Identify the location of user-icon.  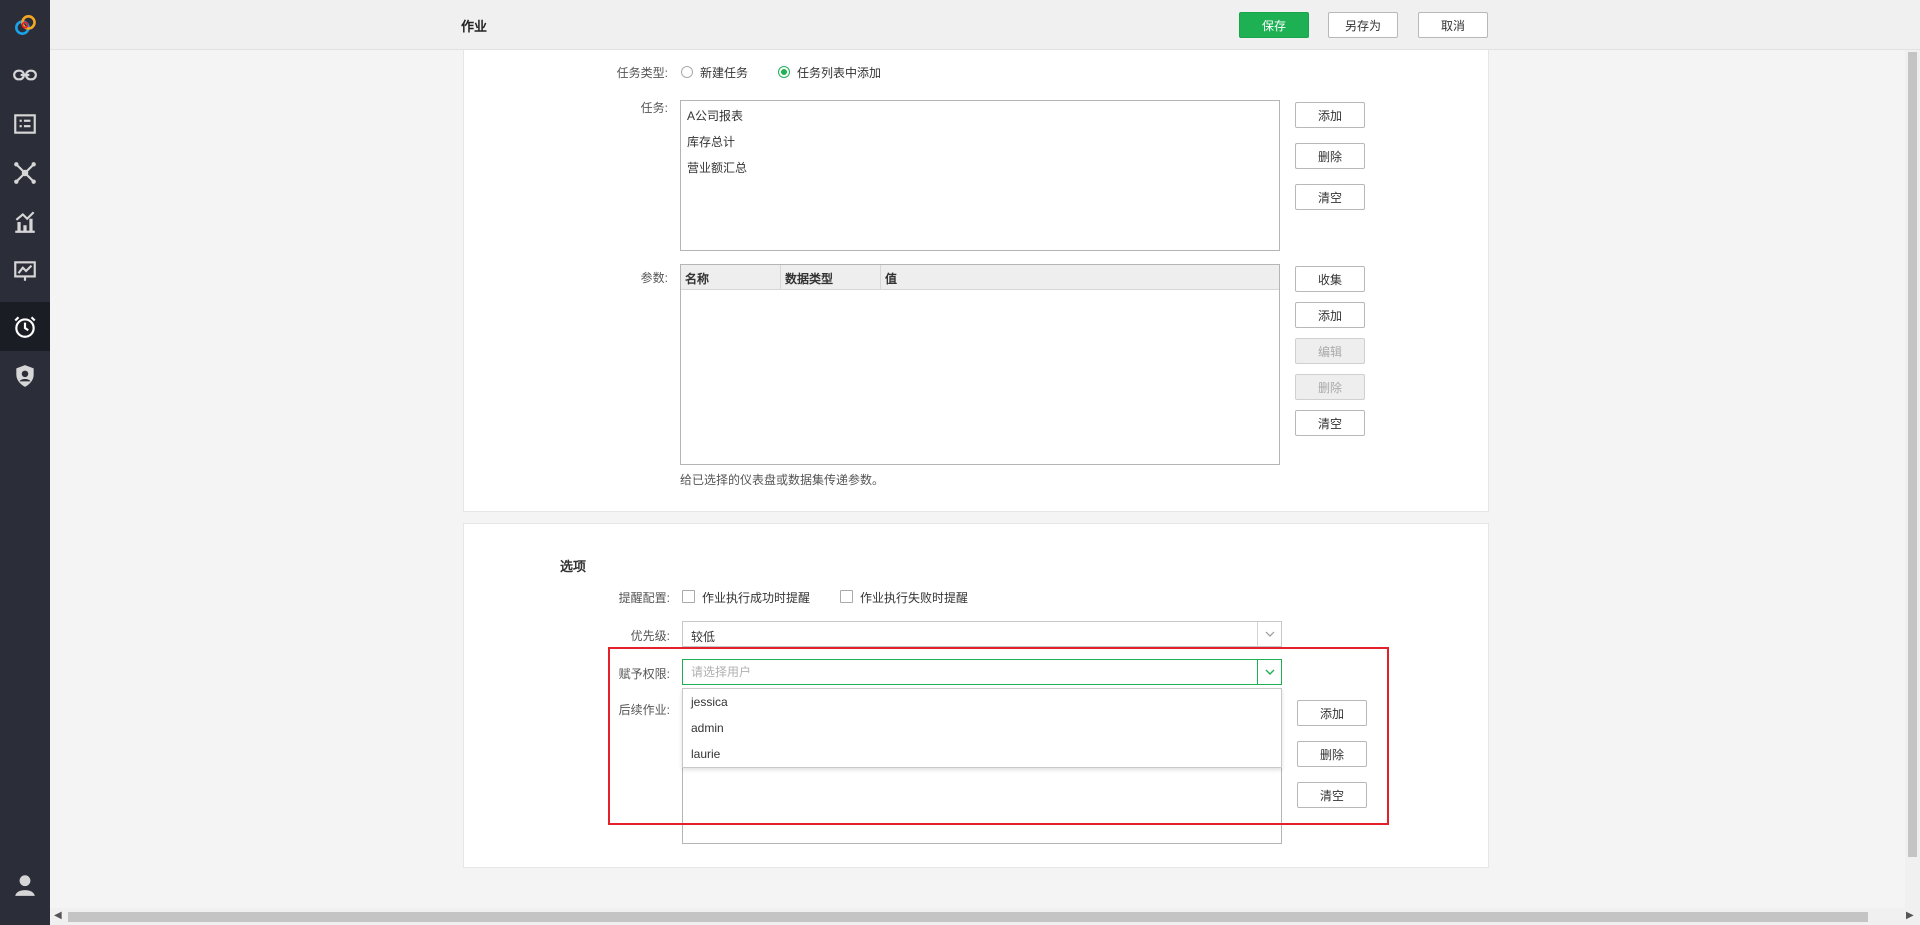
(25, 885).